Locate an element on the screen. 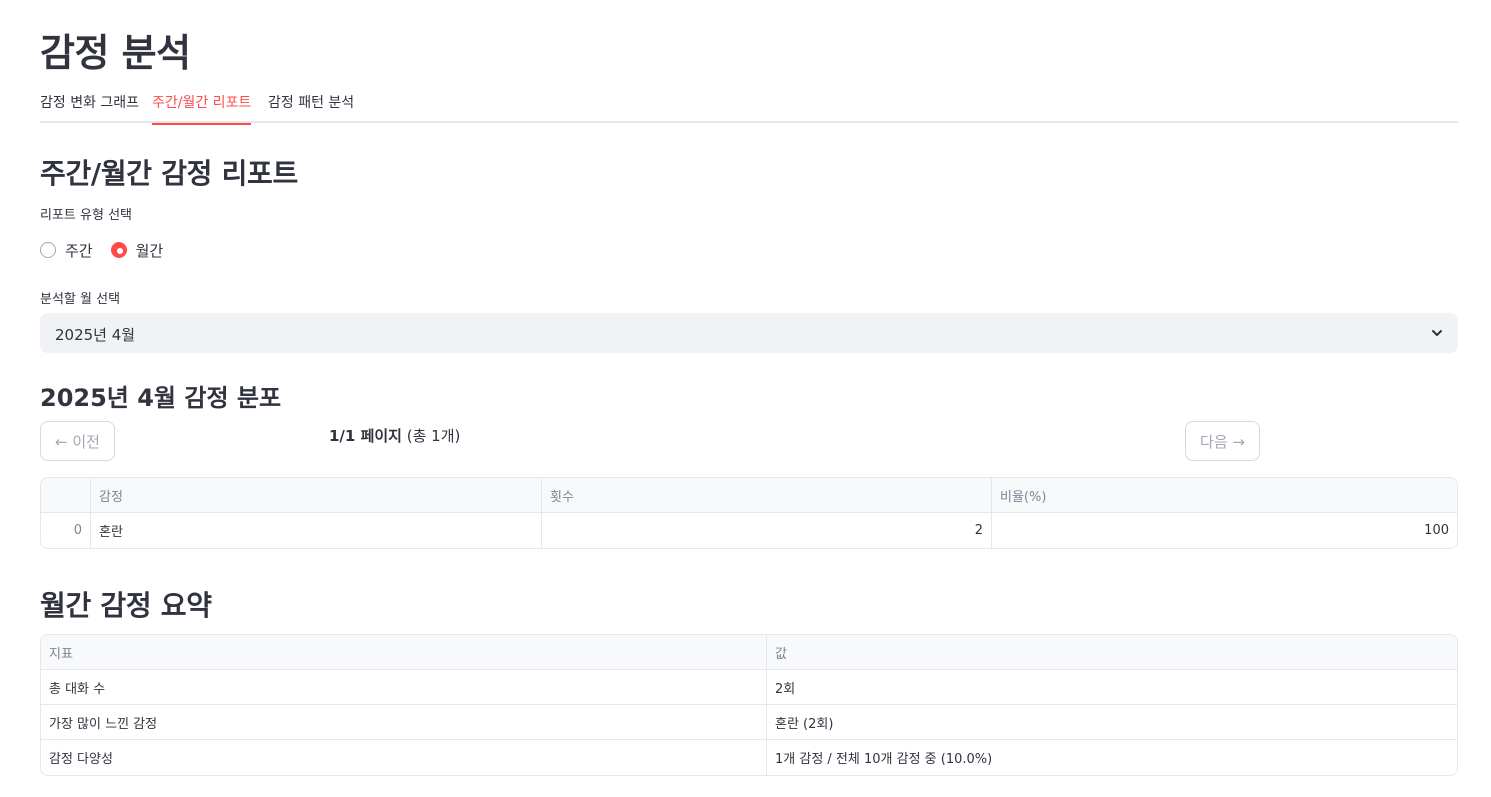  month-select: 2025년 4월 is located at coordinates (749, 333).